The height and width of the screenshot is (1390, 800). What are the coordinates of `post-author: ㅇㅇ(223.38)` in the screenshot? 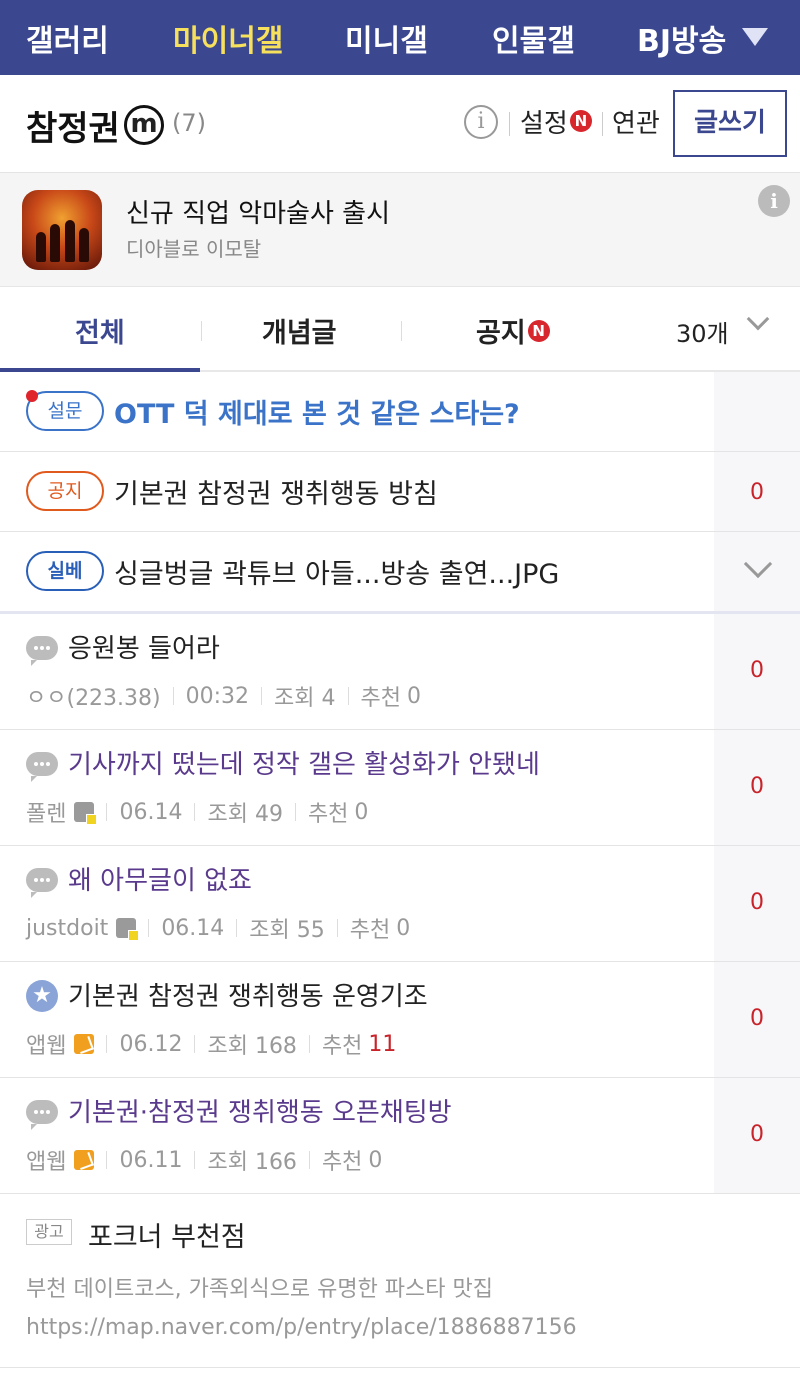 It's located at (93, 696).